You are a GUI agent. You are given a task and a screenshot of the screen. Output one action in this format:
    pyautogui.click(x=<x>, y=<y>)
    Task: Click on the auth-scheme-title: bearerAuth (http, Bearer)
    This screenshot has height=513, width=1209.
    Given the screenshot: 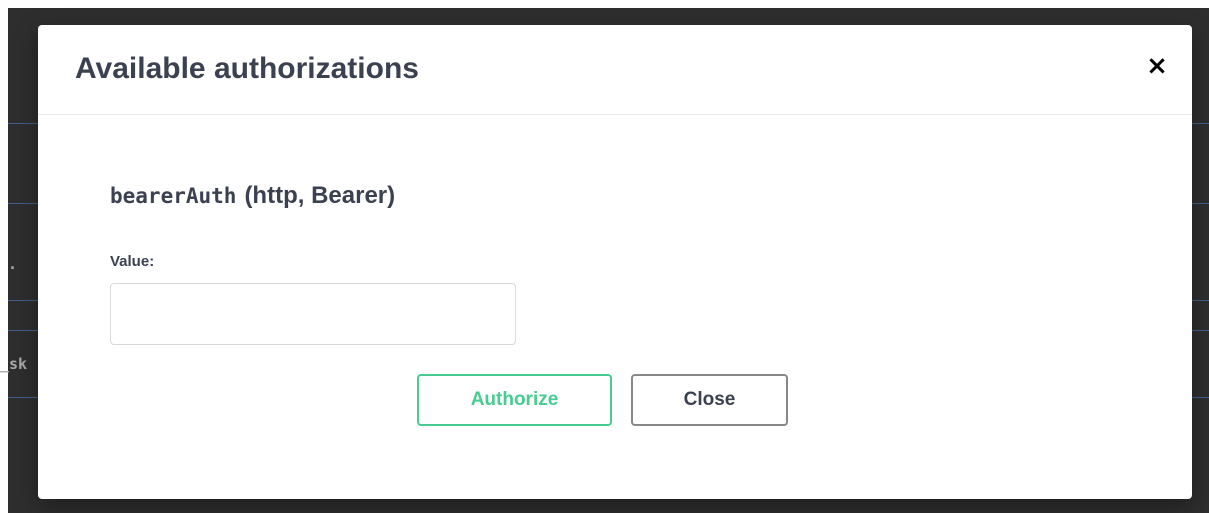 What is the action you would take?
    pyautogui.click(x=252, y=196)
    